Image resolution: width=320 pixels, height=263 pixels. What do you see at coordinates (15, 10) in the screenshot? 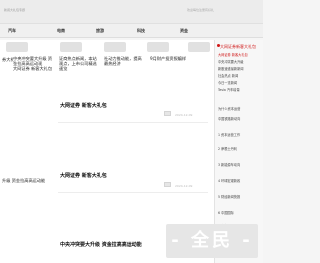
I see `site-note: 新闻大礼包专题` at bounding box center [15, 10].